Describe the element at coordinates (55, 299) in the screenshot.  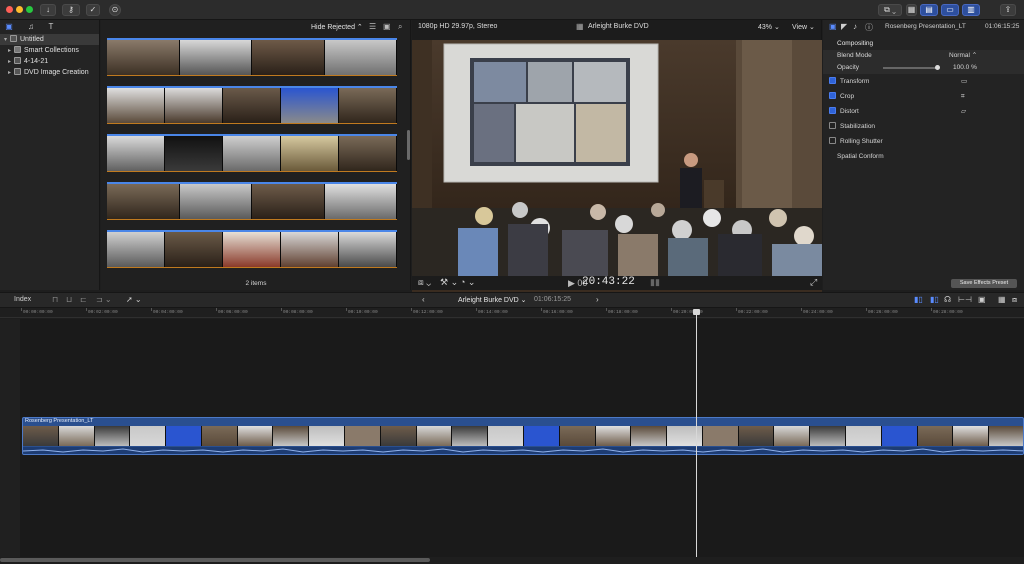
I see `connect-clip-icon: ⊓` at that location.